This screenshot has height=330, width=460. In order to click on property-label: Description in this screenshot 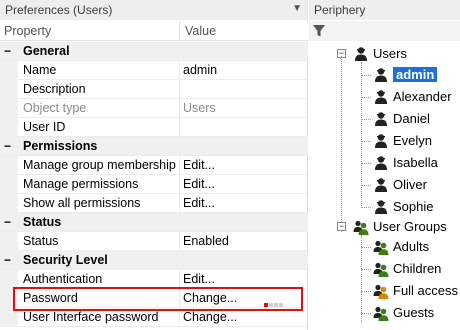, I will do `click(54, 89)`.